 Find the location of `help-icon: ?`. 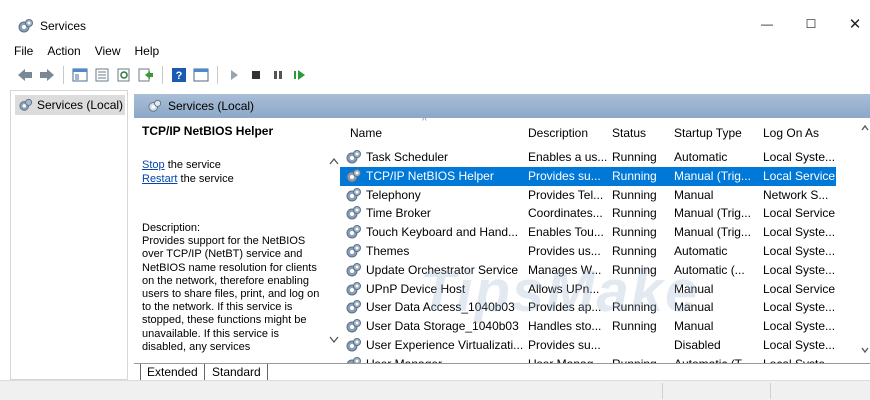

help-icon: ? is located at coordinates (179, 75).